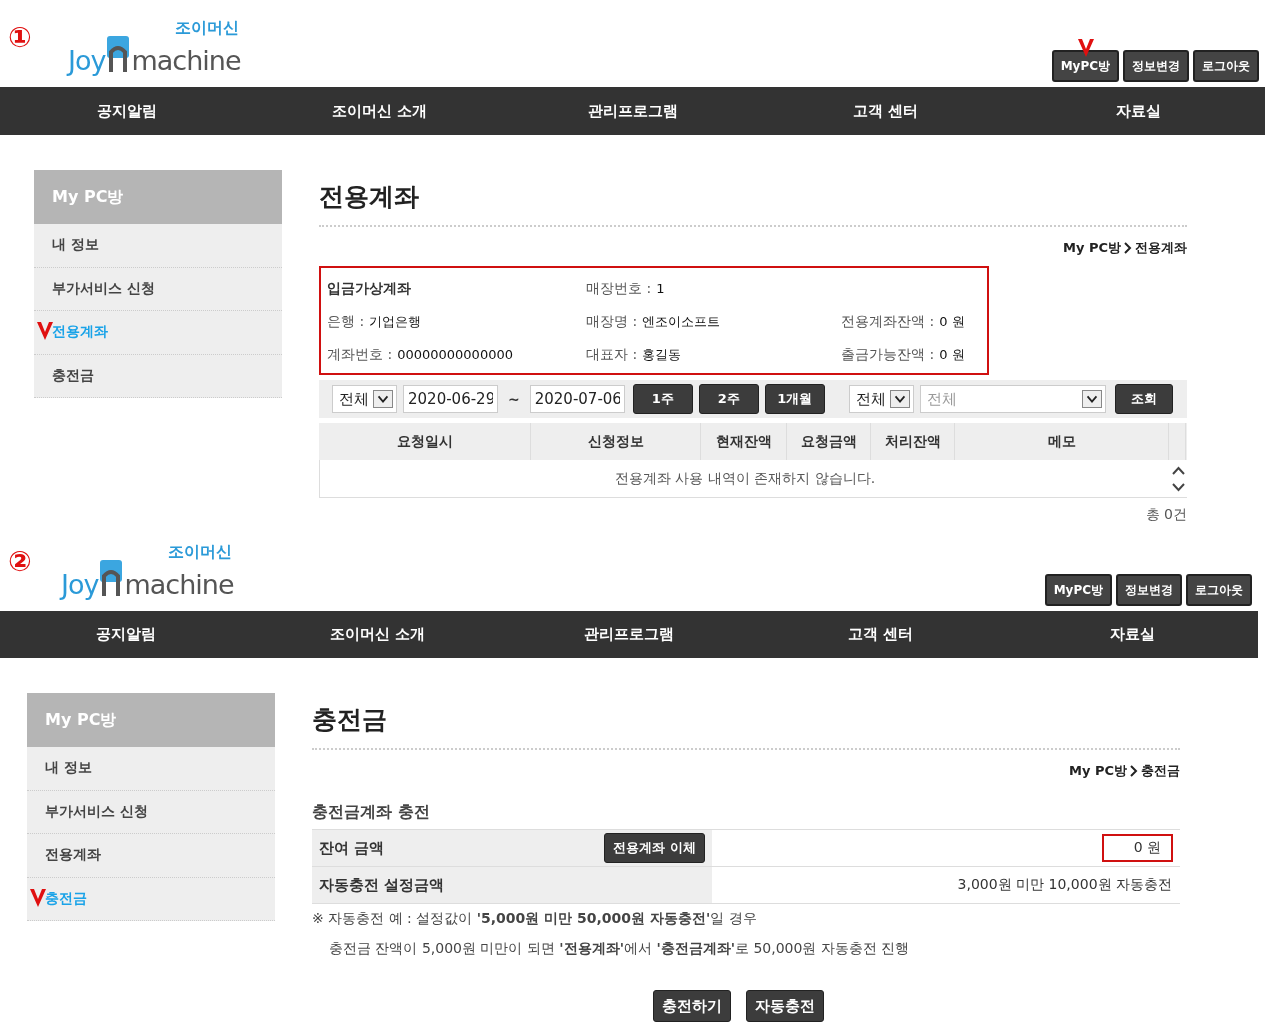  Describe the element at coordinates (612, 354) in the screenshot. I see `info-label: 대표자 :` at that location.